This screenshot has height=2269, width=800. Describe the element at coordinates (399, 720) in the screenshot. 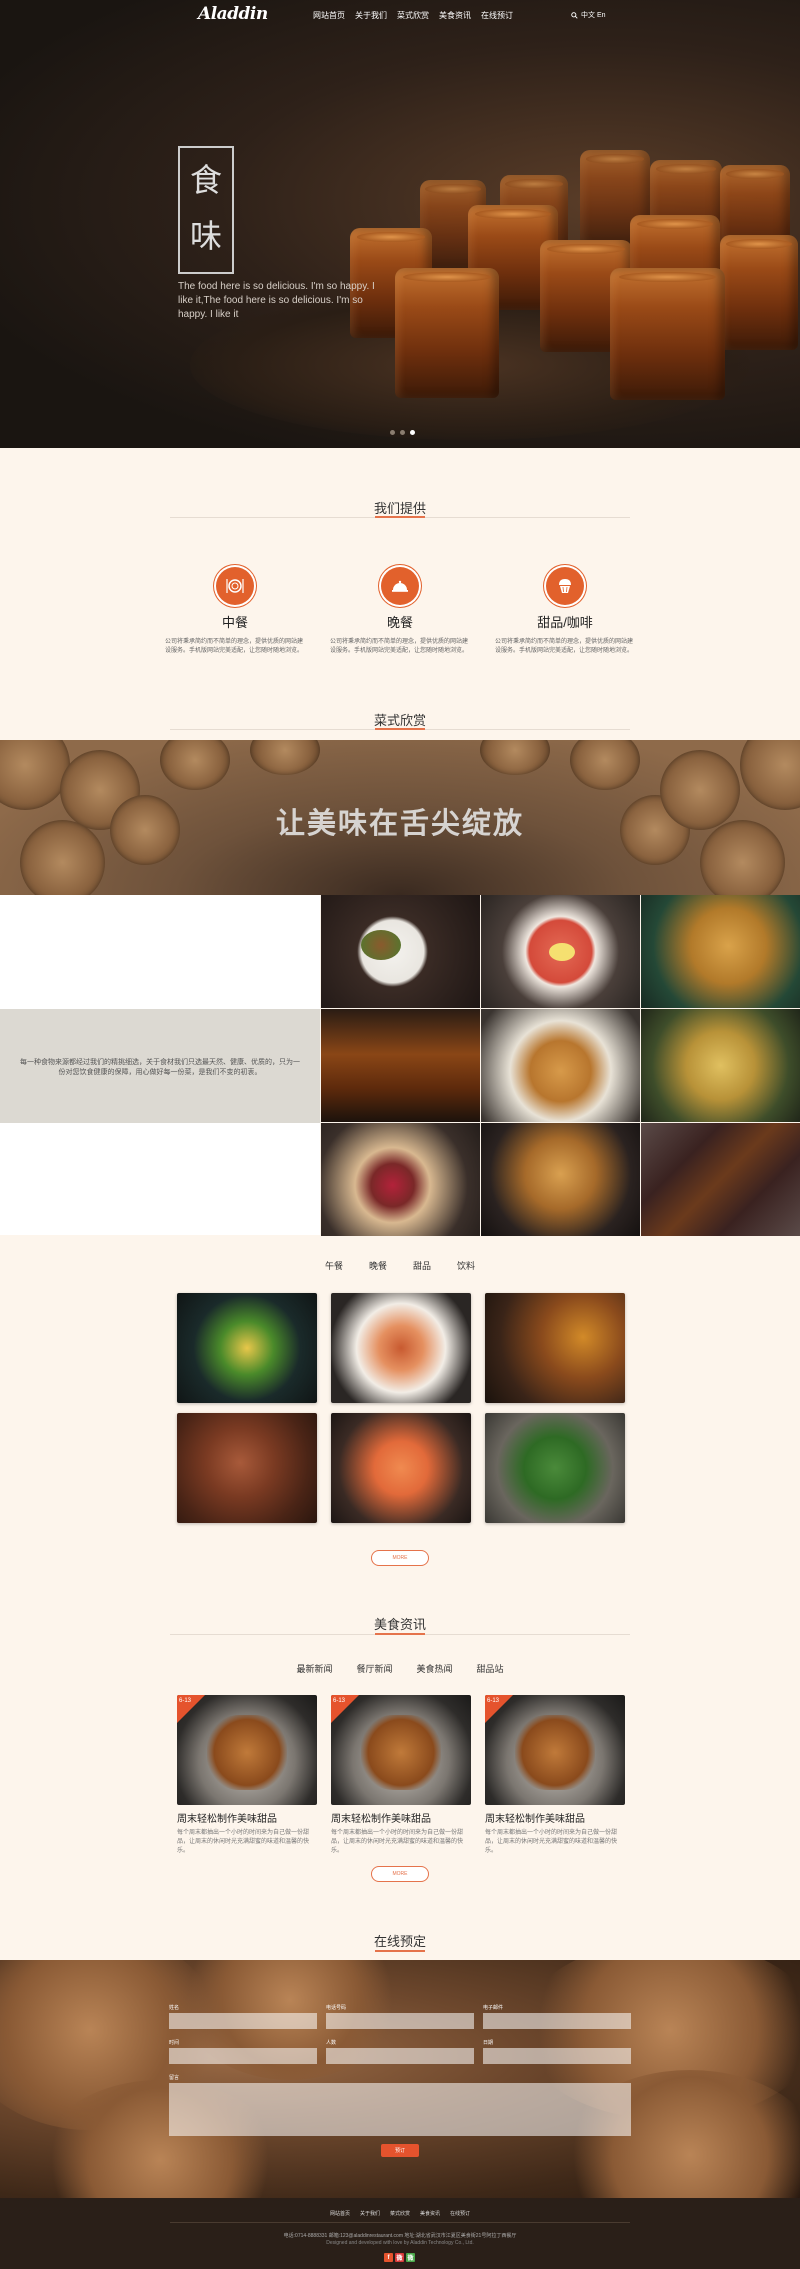

I see `gallery-title: 菜式欣赏` at that location.